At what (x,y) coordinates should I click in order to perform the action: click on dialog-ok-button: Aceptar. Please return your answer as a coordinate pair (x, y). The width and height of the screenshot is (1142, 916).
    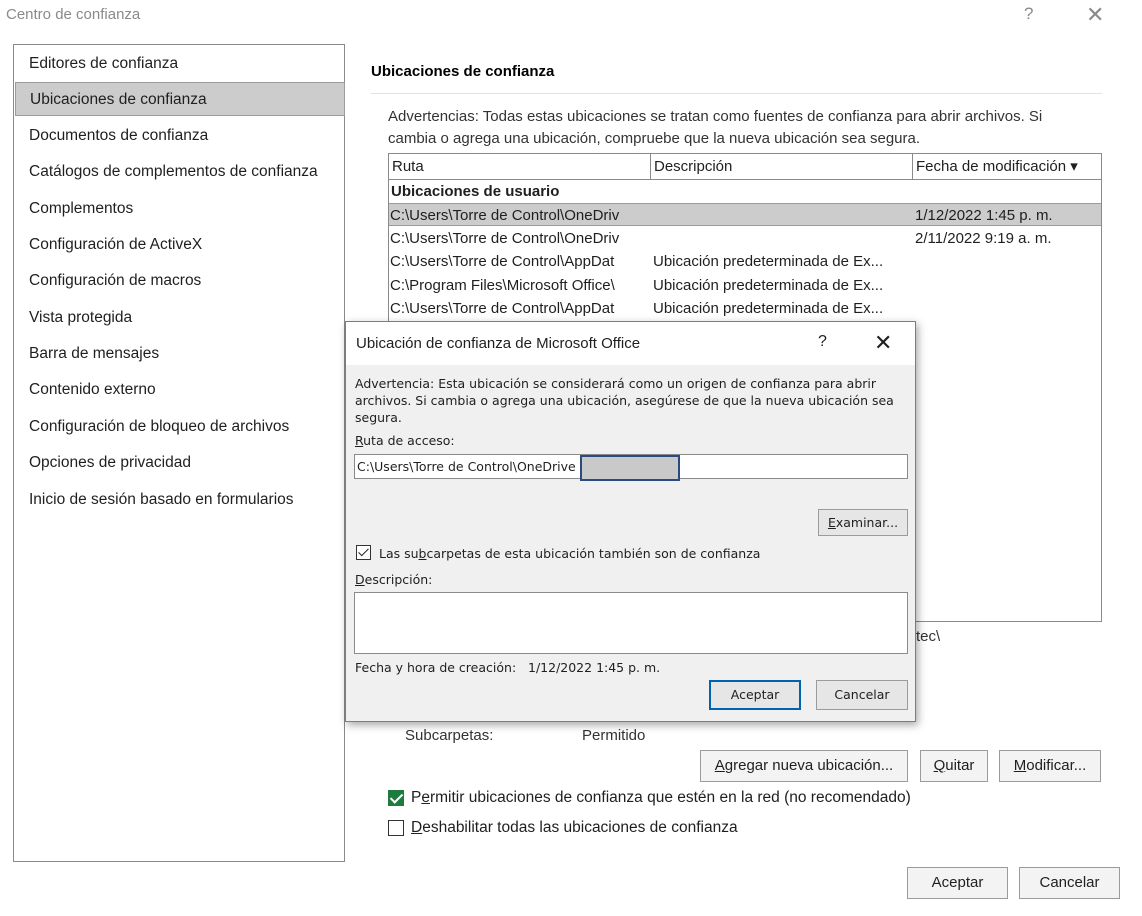
    Looking at the image, I should click on (755, 695).